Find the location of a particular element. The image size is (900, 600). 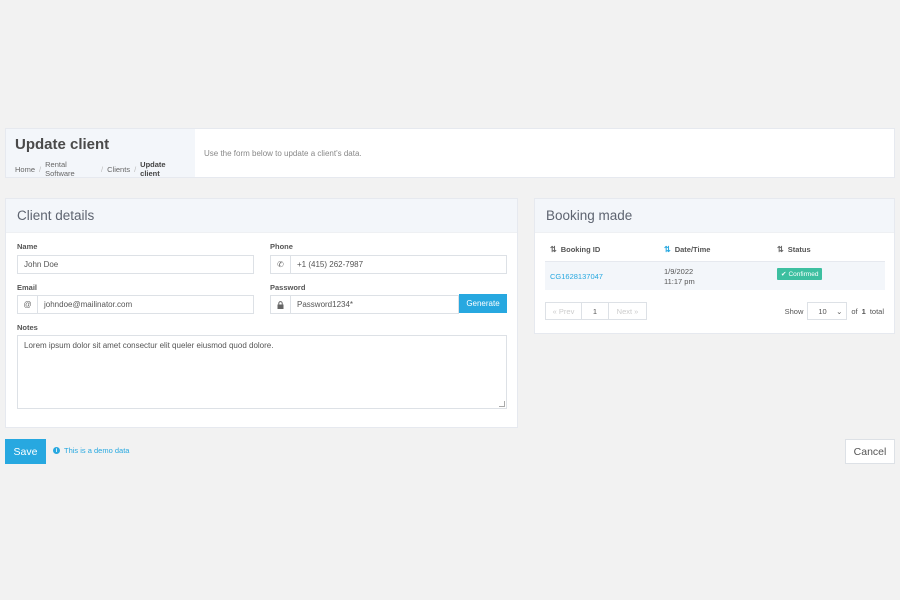

email-value: johndoe@mailinator.com is located at coordinates (88, 304).